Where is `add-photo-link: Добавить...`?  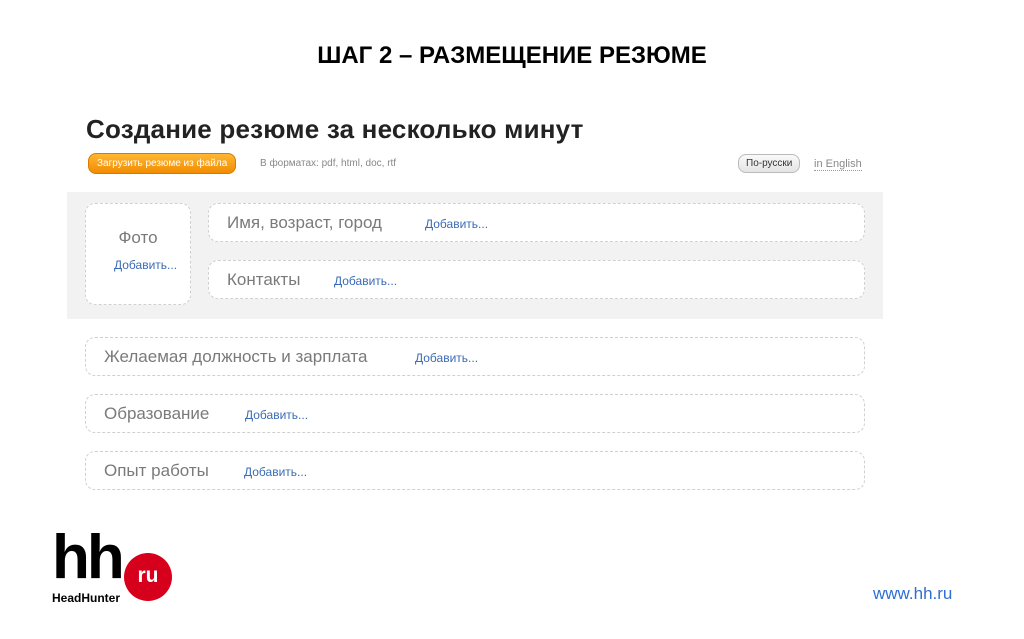
add-photo-link: Добавить... is located at coordinates (145, 265).